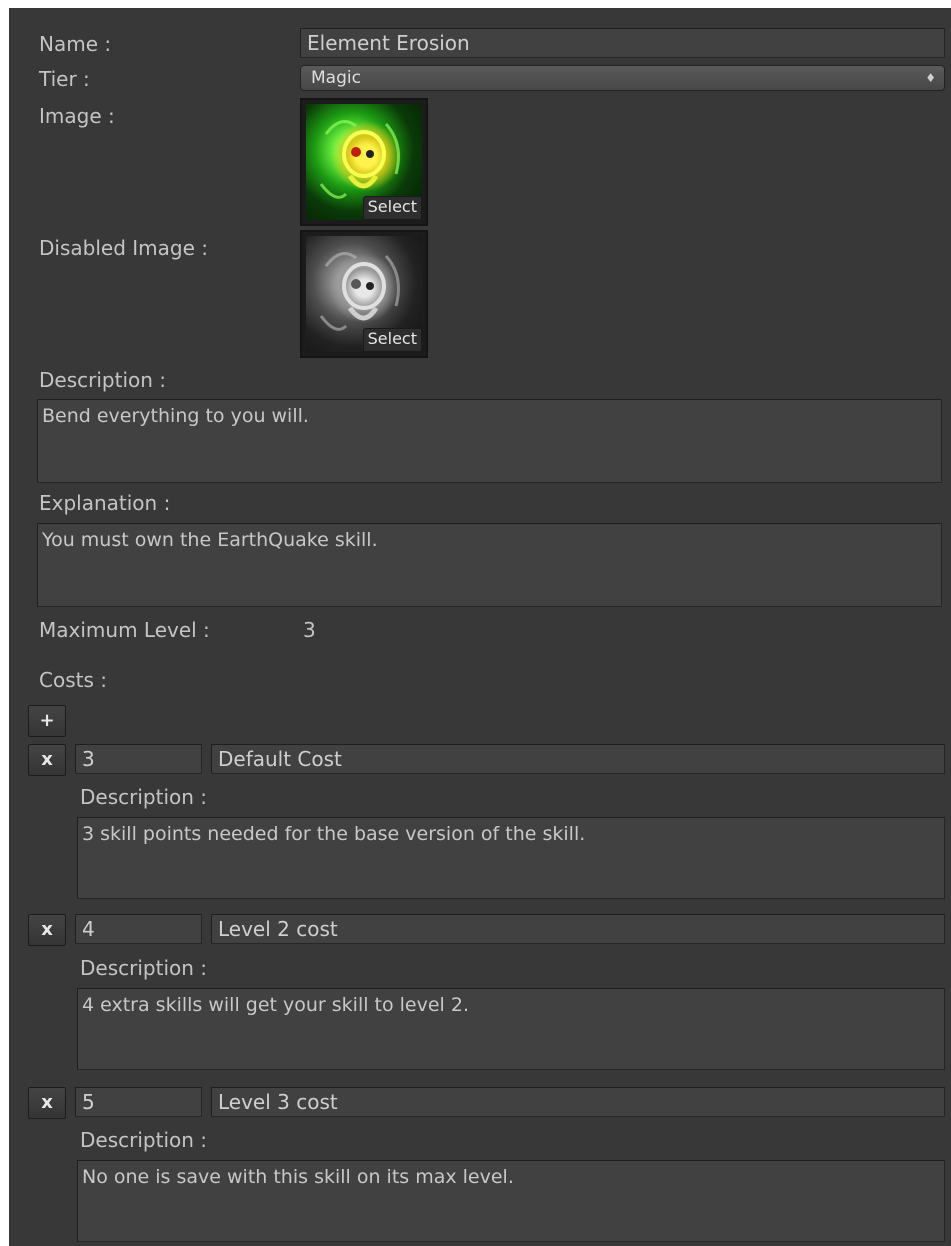 The width and height of the screenshot is (951, 1246). I want to click on name-field: Element Erosion, so click(622, 43).